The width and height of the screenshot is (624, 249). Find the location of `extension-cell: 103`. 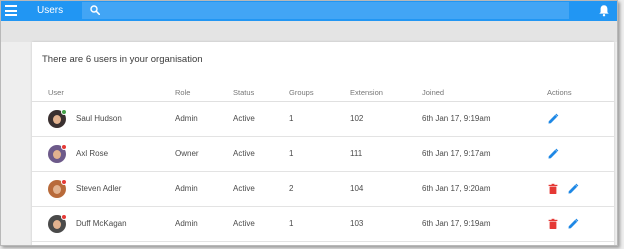

extension-cell: 103 is located at coordinates (386, 224).